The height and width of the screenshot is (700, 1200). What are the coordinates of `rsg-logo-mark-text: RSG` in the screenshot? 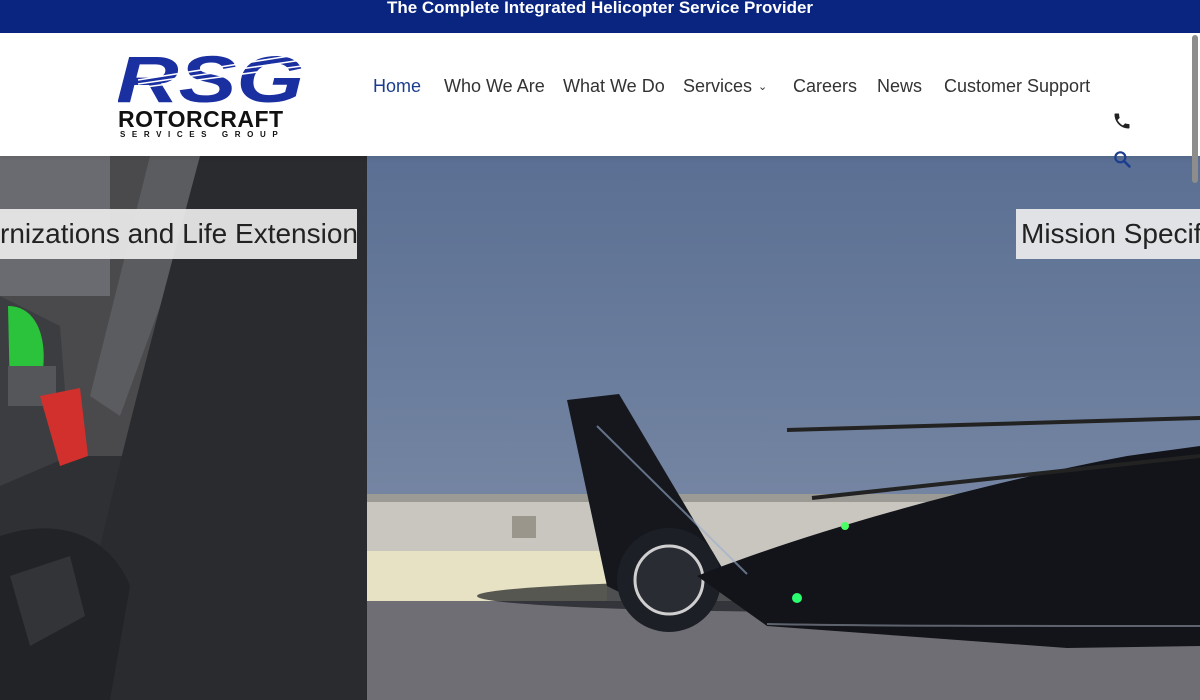 It's located at (210, 76).